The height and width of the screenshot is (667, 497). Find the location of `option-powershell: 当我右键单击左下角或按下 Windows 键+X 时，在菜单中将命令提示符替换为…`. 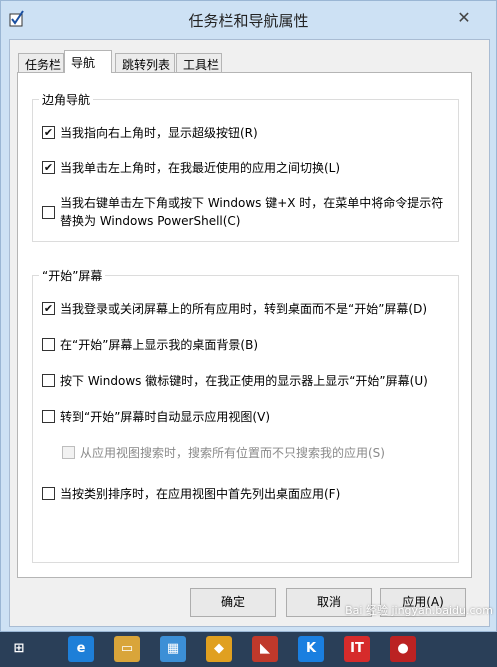

option-powershell: 当我右键单击左下角或按下 Windows 键+X 时，在菜单中将命令提示符替换为… is located at coordinates (244, 212).